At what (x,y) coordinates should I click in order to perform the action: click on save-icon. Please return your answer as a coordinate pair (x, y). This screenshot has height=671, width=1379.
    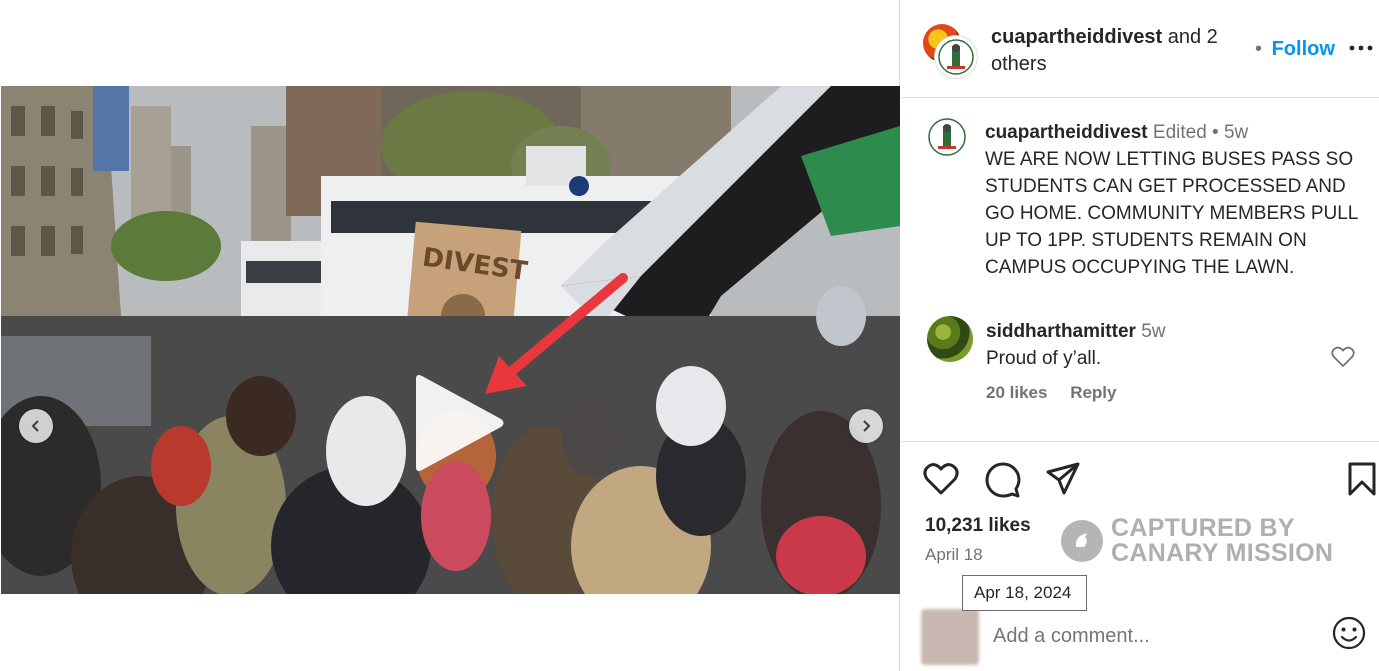
    Looking at the image, I should click on (1362, 479).